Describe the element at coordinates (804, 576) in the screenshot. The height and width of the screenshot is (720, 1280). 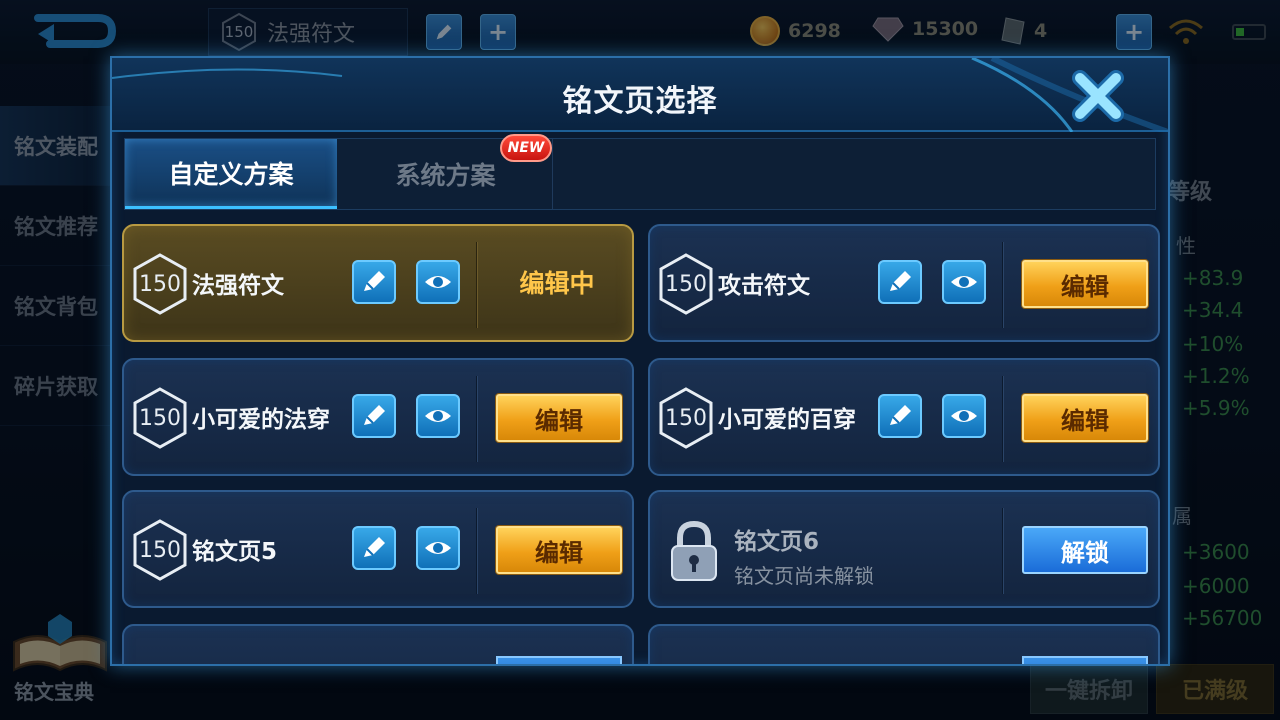
I see `locked-description: 铭文页尚未解锁` at that location.